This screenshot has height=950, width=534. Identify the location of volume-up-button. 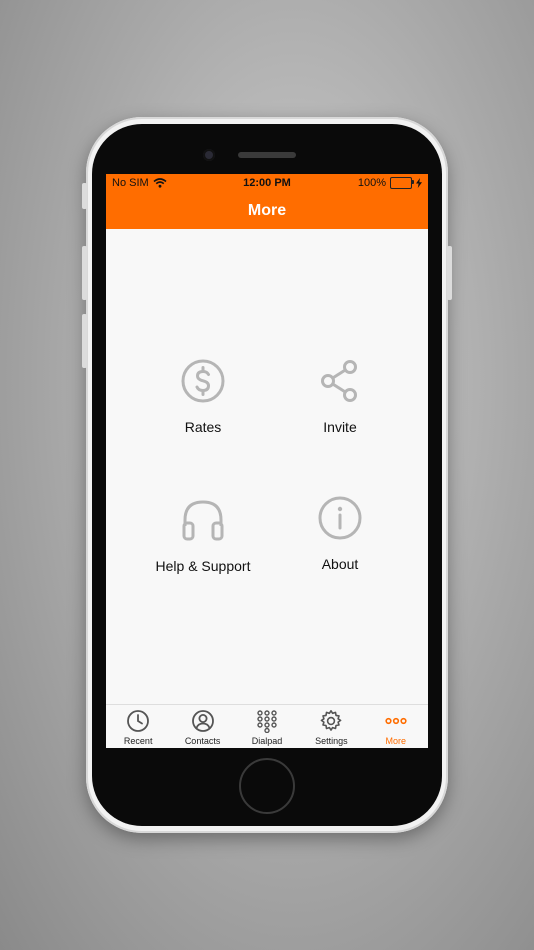
(84, 273).